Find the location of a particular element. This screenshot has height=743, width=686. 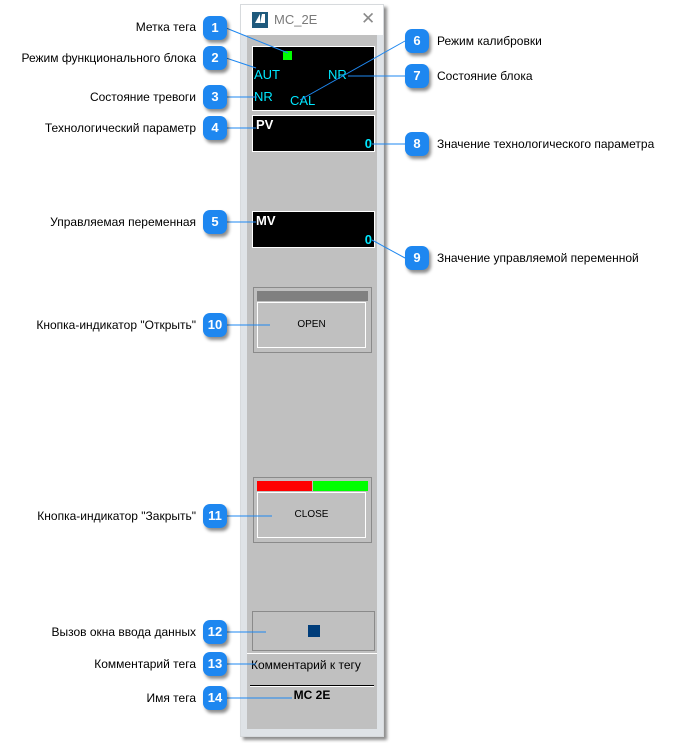

callout-label-3: Состояние тревоги is located at coordinates (142, 97).